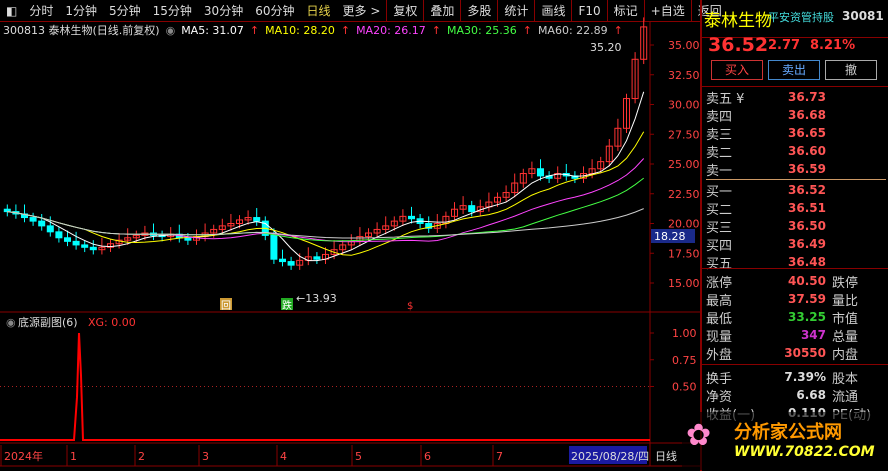 This screenshot has width=888, height=471. What do you see at coordinates (73, 456) in the screenshot?
I see `date-label: 1` at bounding box center [73, 456].